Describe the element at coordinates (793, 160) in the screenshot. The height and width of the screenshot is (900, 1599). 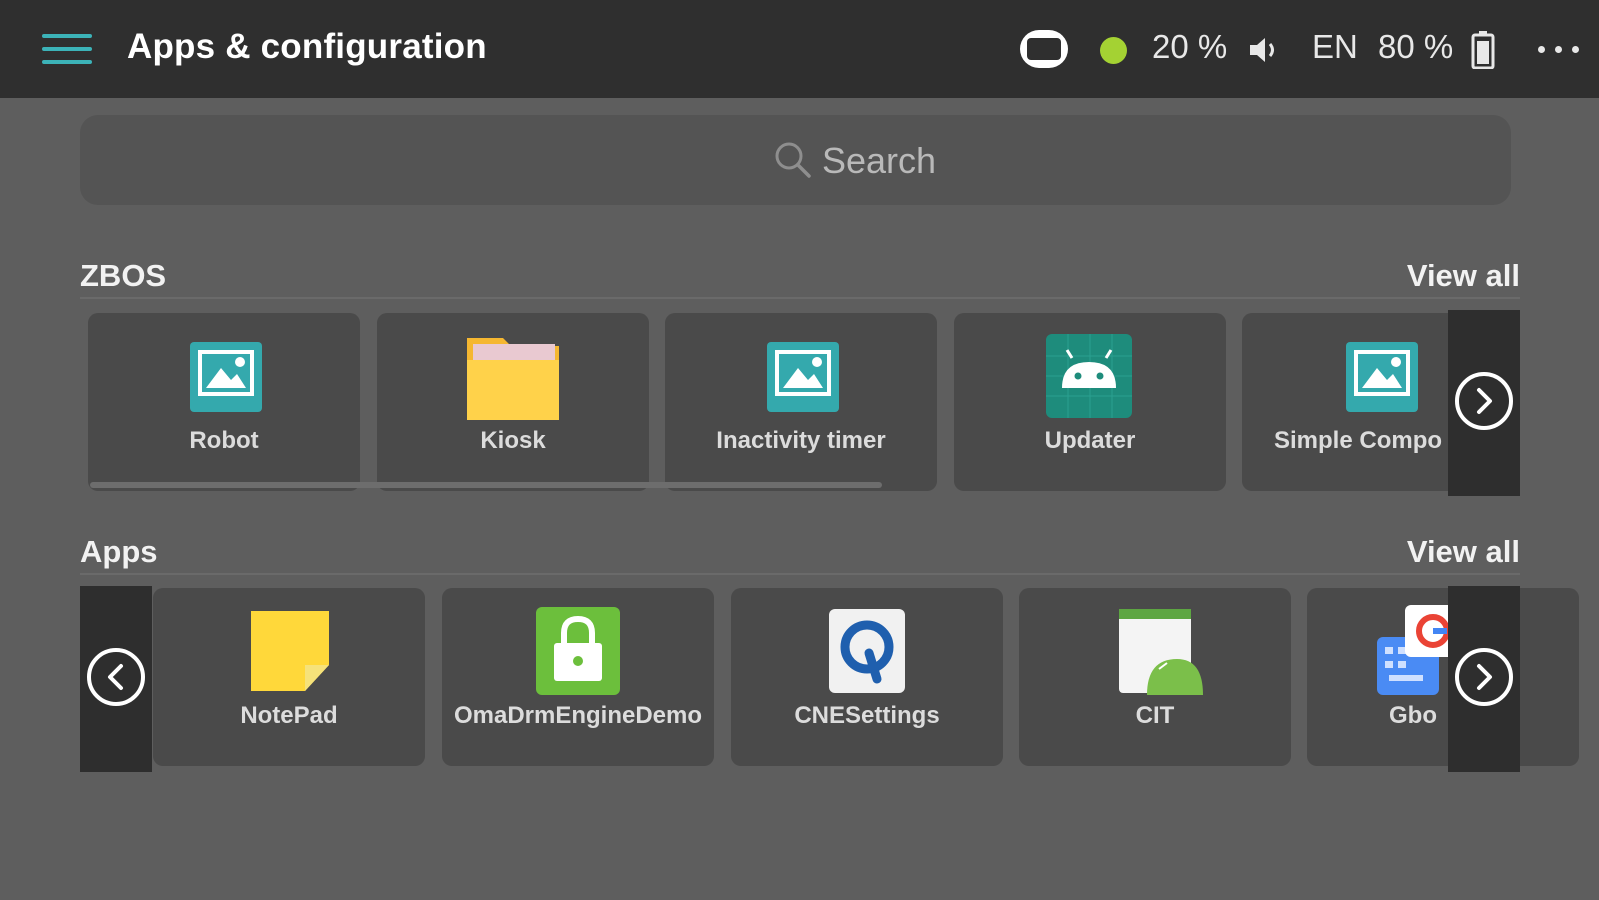
I see `search-icon` at that location.